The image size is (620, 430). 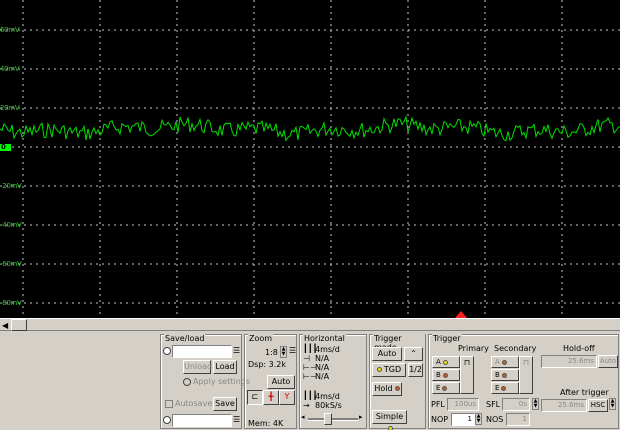 What do you see at coordinates (463, 404) in the screenshot?
I see `pfl-field: 100us` at bounding box center [463, 404].